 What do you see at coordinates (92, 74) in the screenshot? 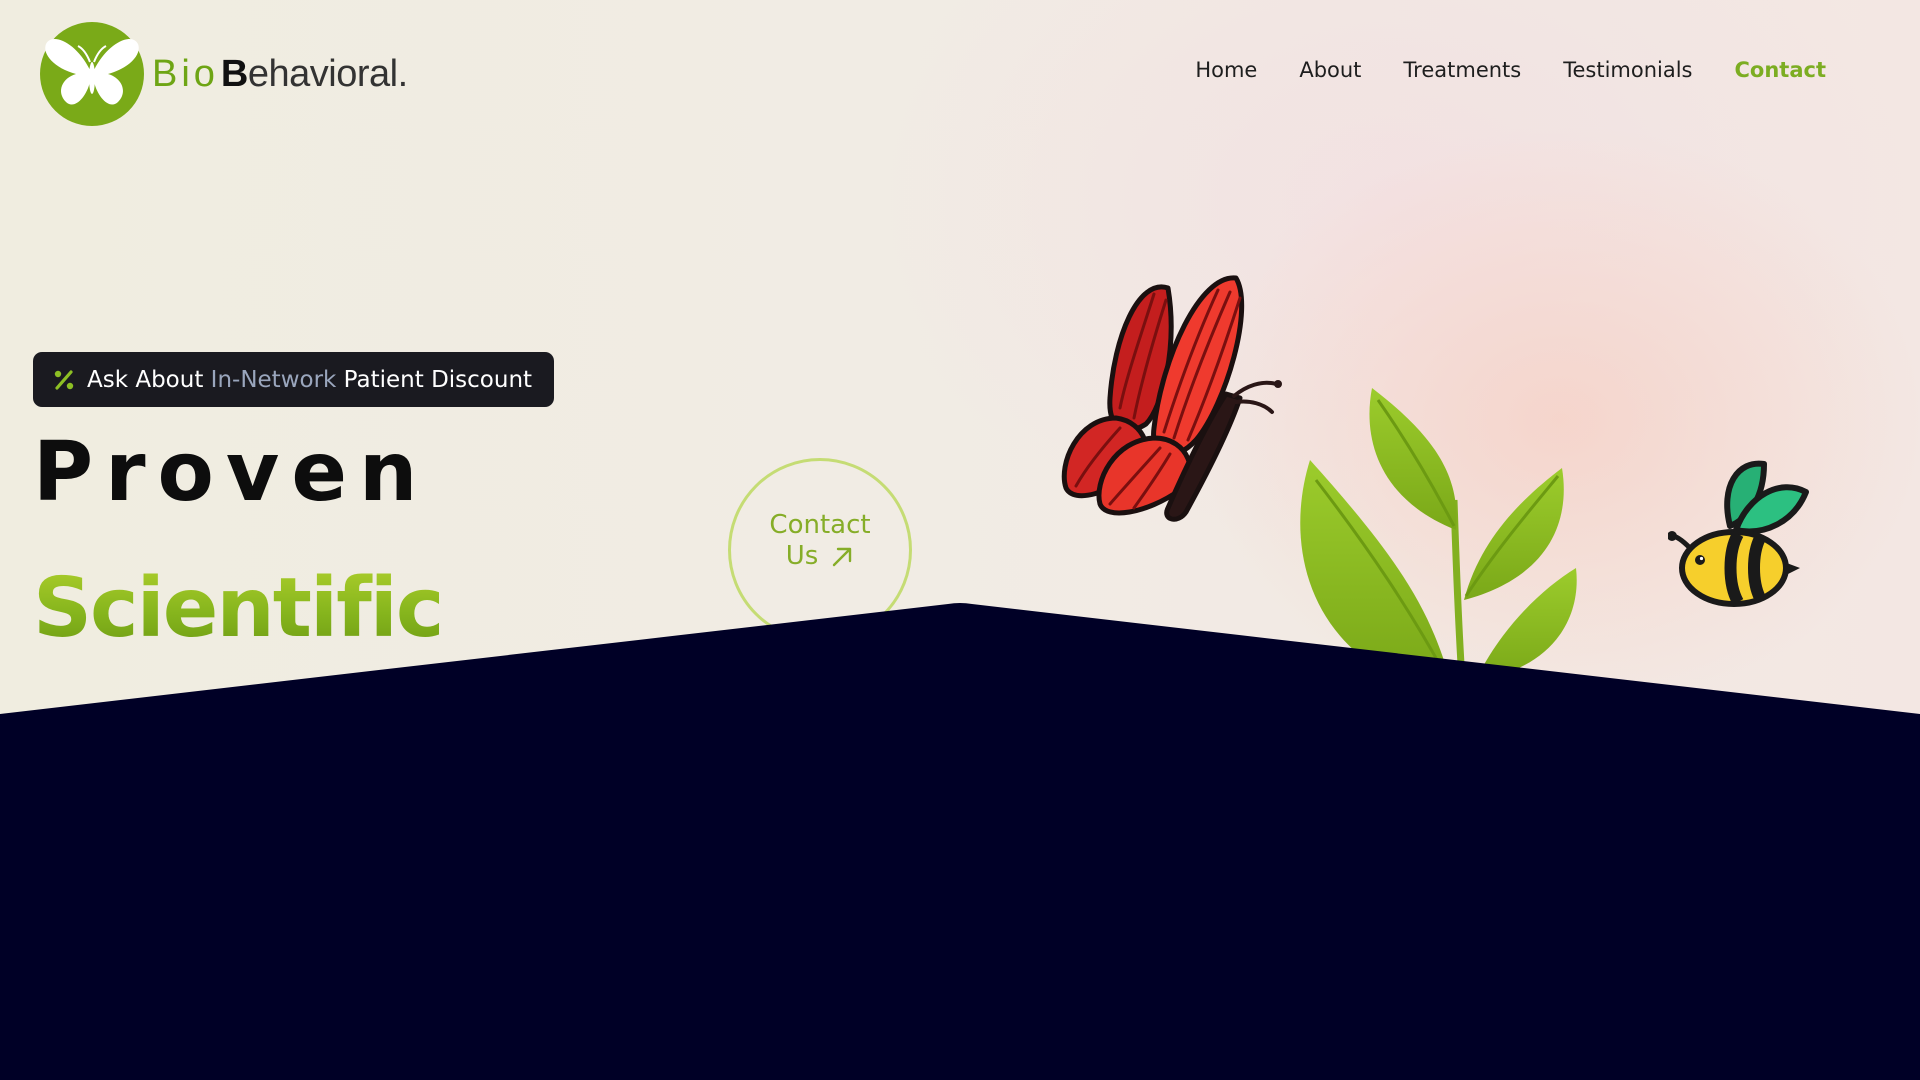
I see `butterfly-logo-icon` at bounding box center [92, 74].